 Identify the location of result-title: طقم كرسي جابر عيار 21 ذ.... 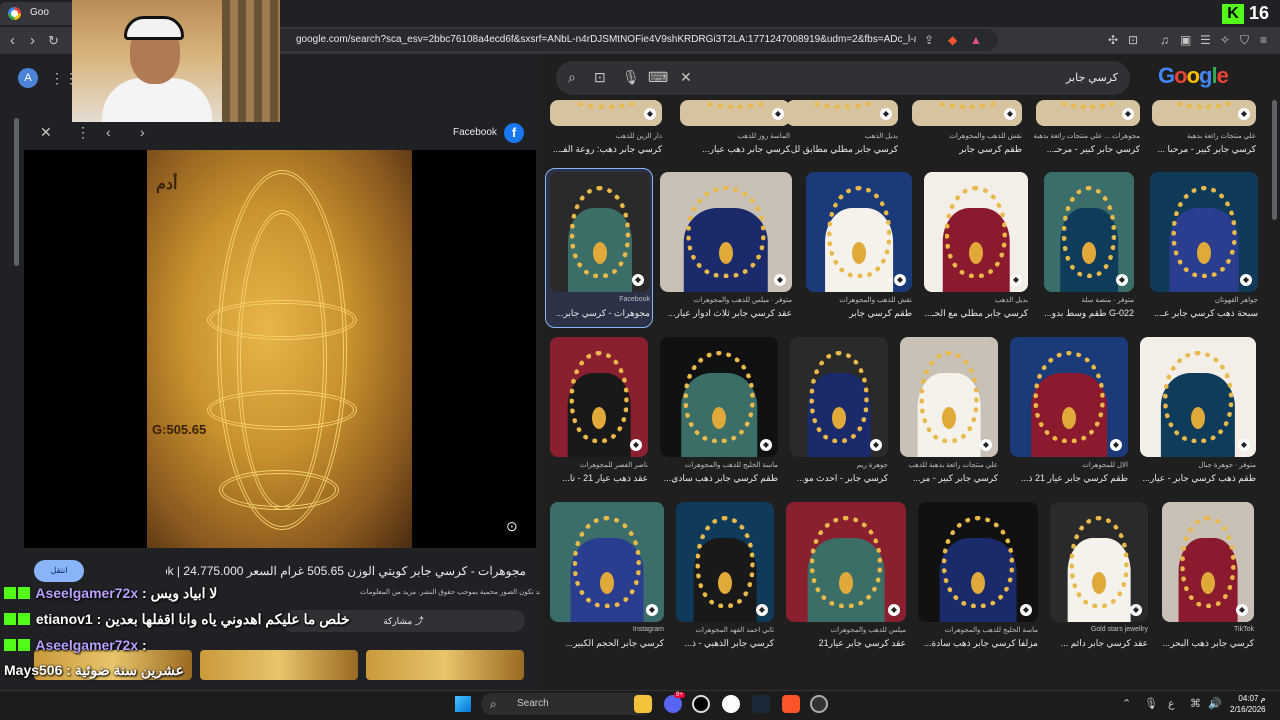
(1069, 478).